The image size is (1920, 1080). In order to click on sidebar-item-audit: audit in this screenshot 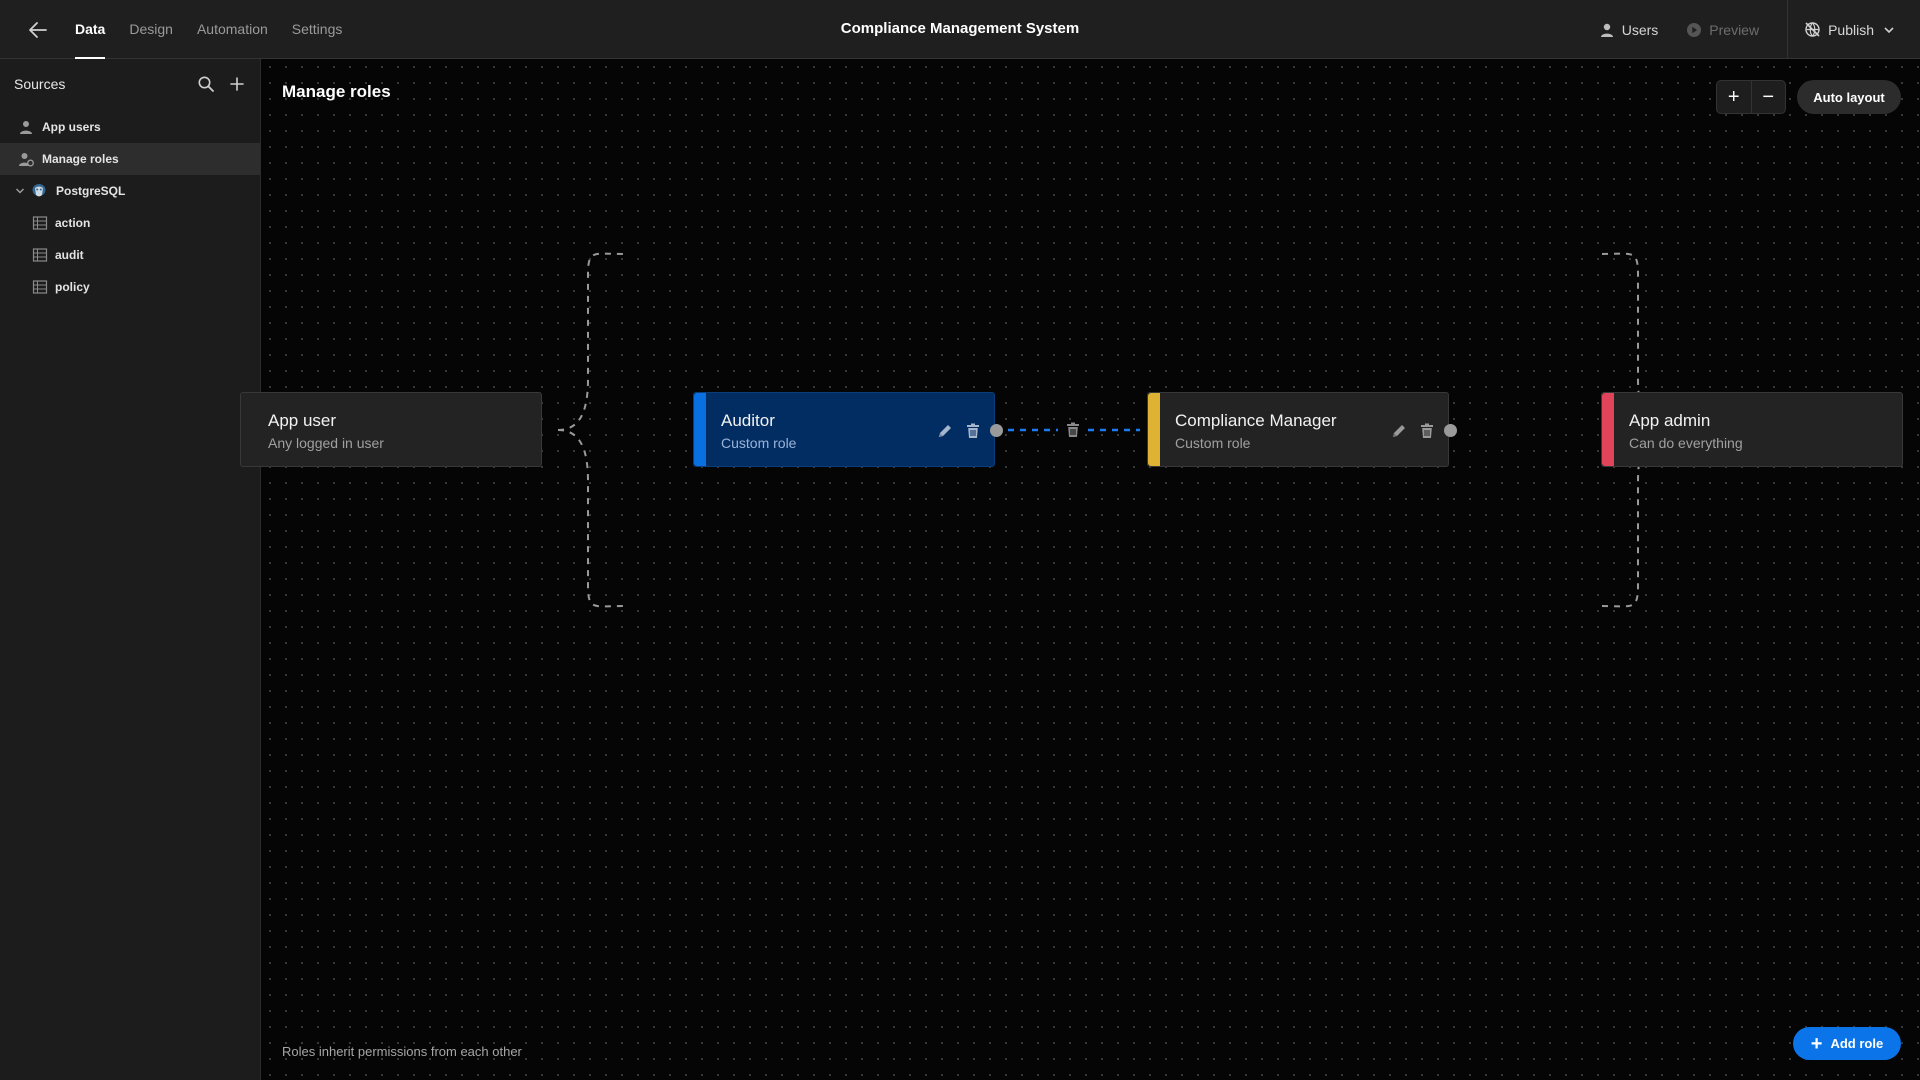, I will do `click(130, 255)`.